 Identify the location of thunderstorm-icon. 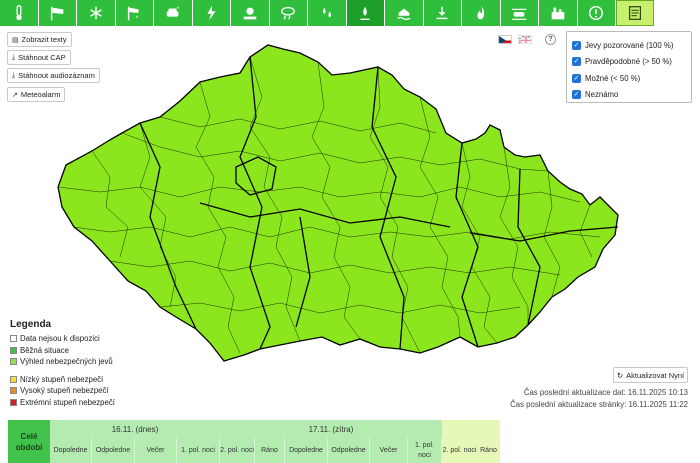
(211, 13).